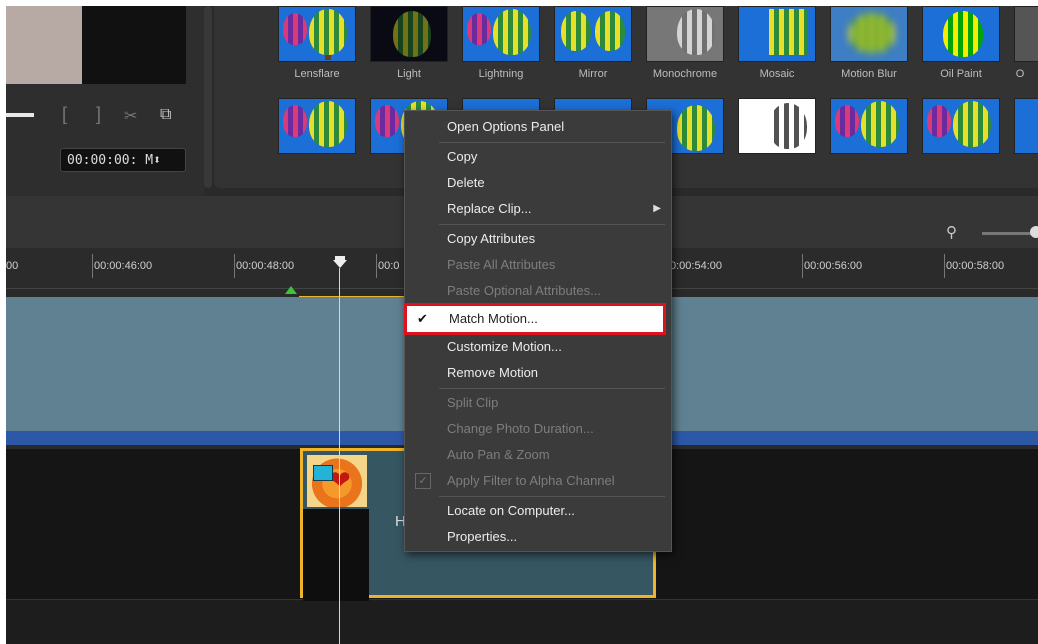  What do you see at coordinates (337, 481) in the screenshot?
I see `clip-thumbnail: ❤` at bounding box center [337, 481].